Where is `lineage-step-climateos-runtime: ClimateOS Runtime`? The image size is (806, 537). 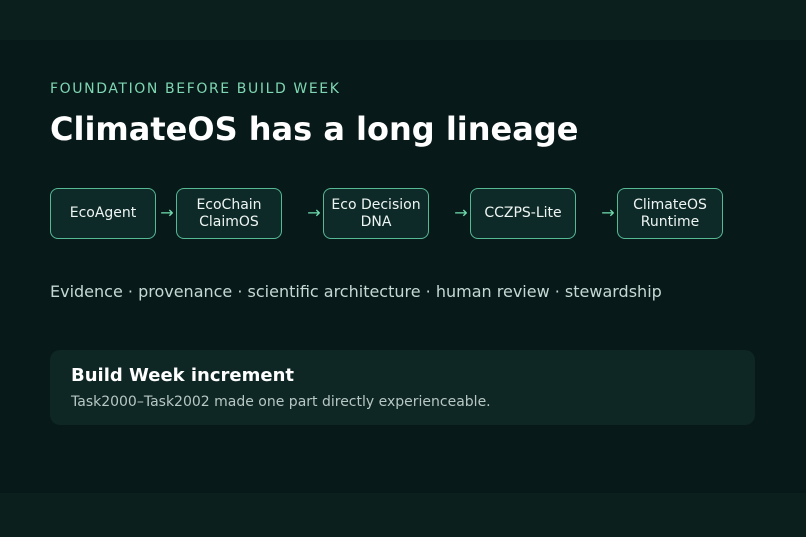
lineage-step-climateos-runtime: ClimateOS Runtime is located at coordinates (670, 213).